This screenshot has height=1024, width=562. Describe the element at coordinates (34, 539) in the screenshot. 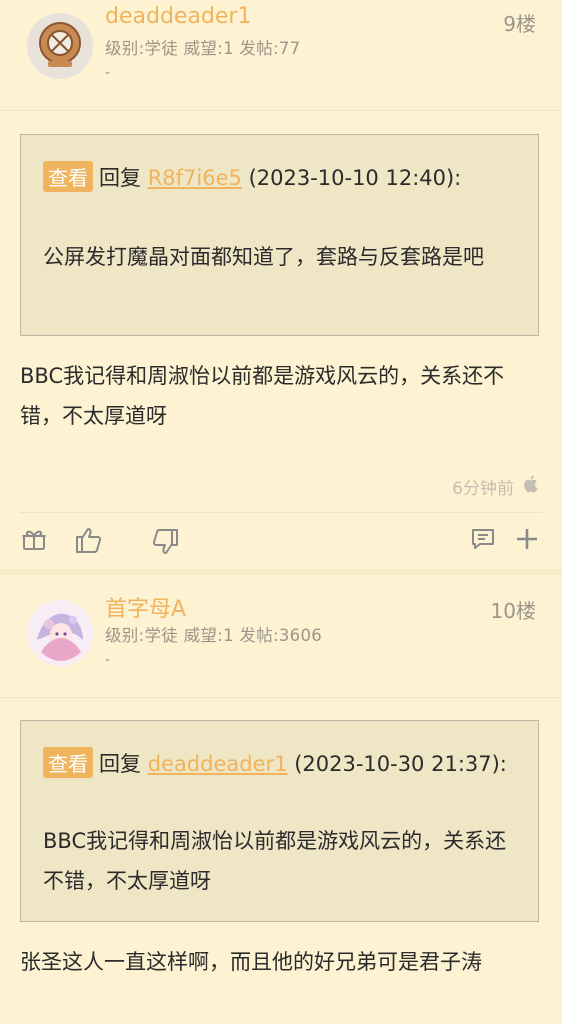

I see `gift-icon` at that location.